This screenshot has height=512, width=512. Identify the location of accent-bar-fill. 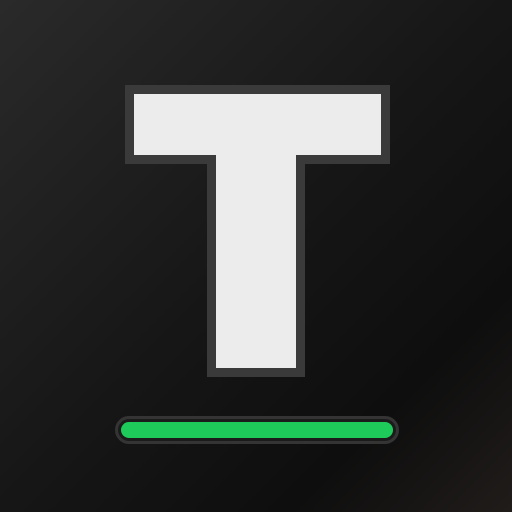
(257, 430).